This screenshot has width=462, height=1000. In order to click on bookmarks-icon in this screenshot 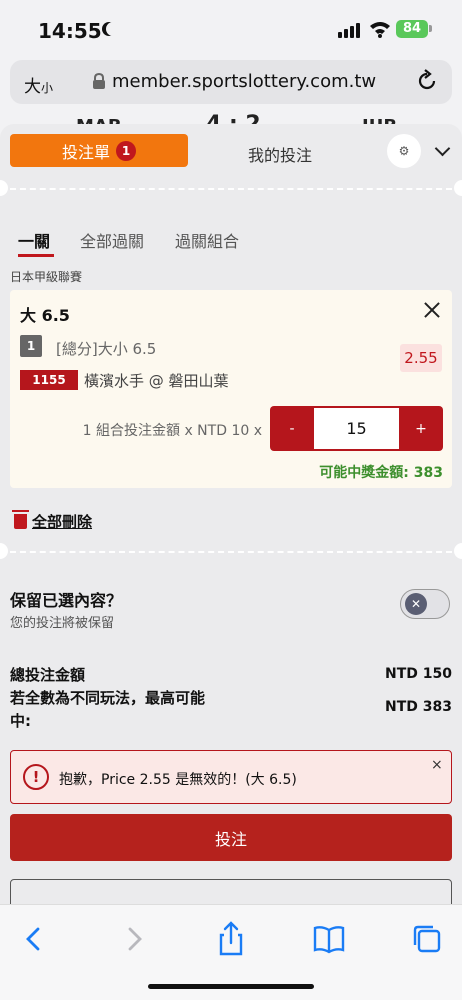, I will do `click(329, 939)`.